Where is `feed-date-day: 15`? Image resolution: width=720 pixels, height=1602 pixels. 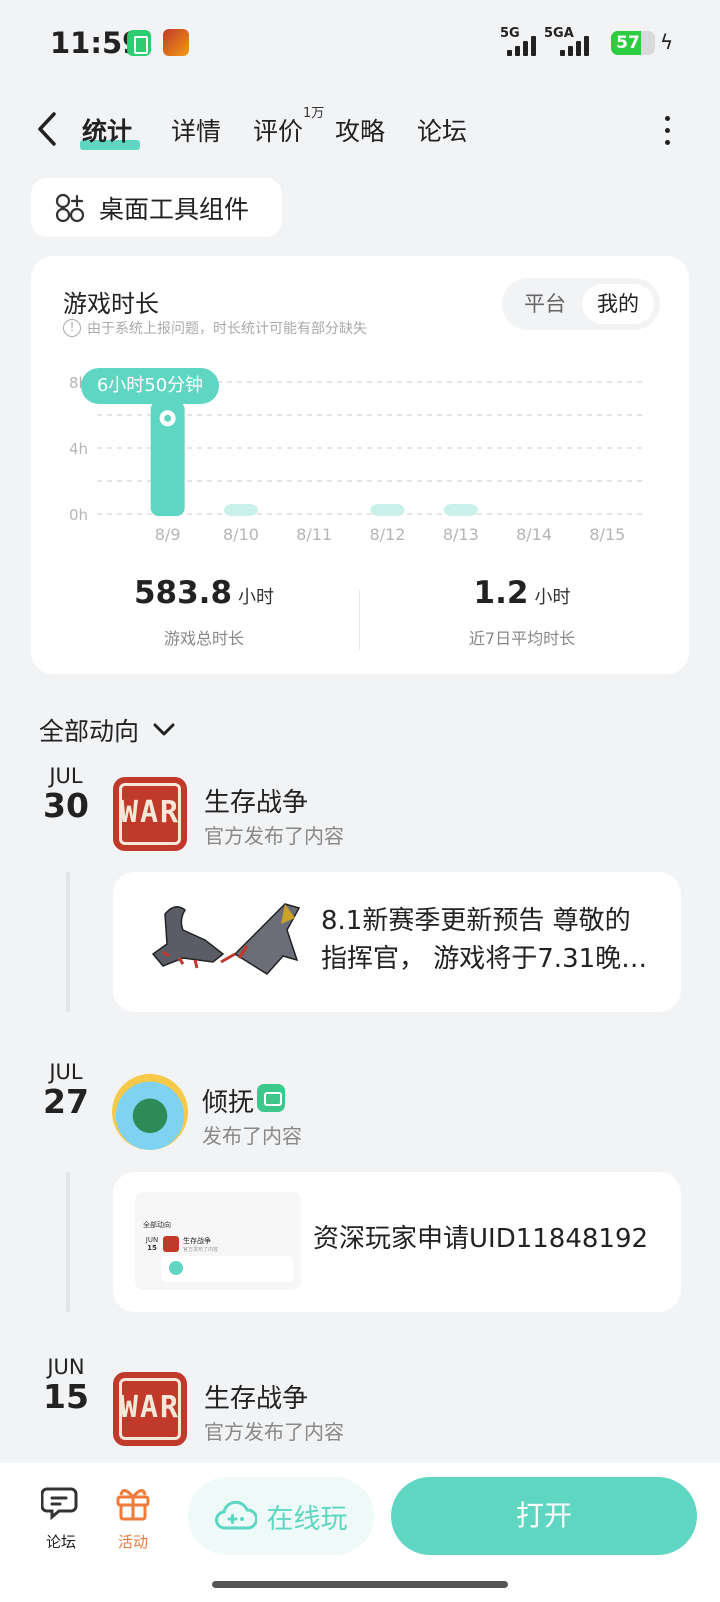 feed-date-day: 15 is located at coordinates (66, 1396).